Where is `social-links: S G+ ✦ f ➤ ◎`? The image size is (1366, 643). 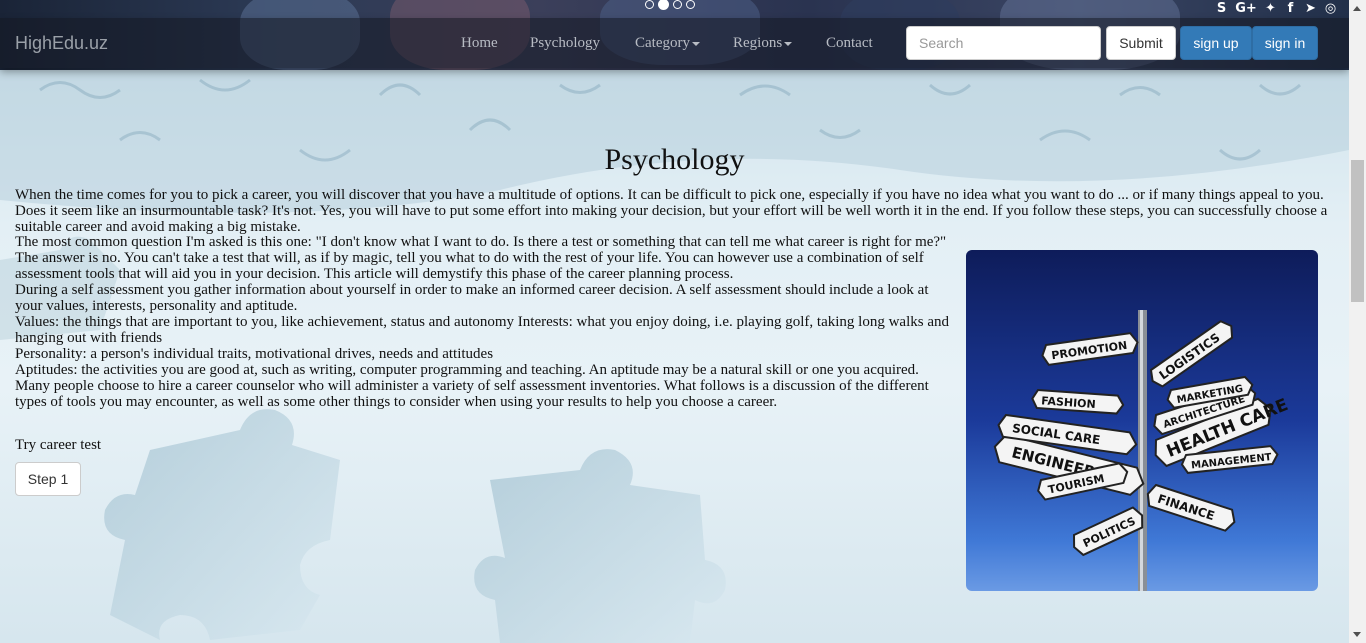
social-links: S G+ ✦ f ➤ ◎ is located at coordinates (1276, 8).